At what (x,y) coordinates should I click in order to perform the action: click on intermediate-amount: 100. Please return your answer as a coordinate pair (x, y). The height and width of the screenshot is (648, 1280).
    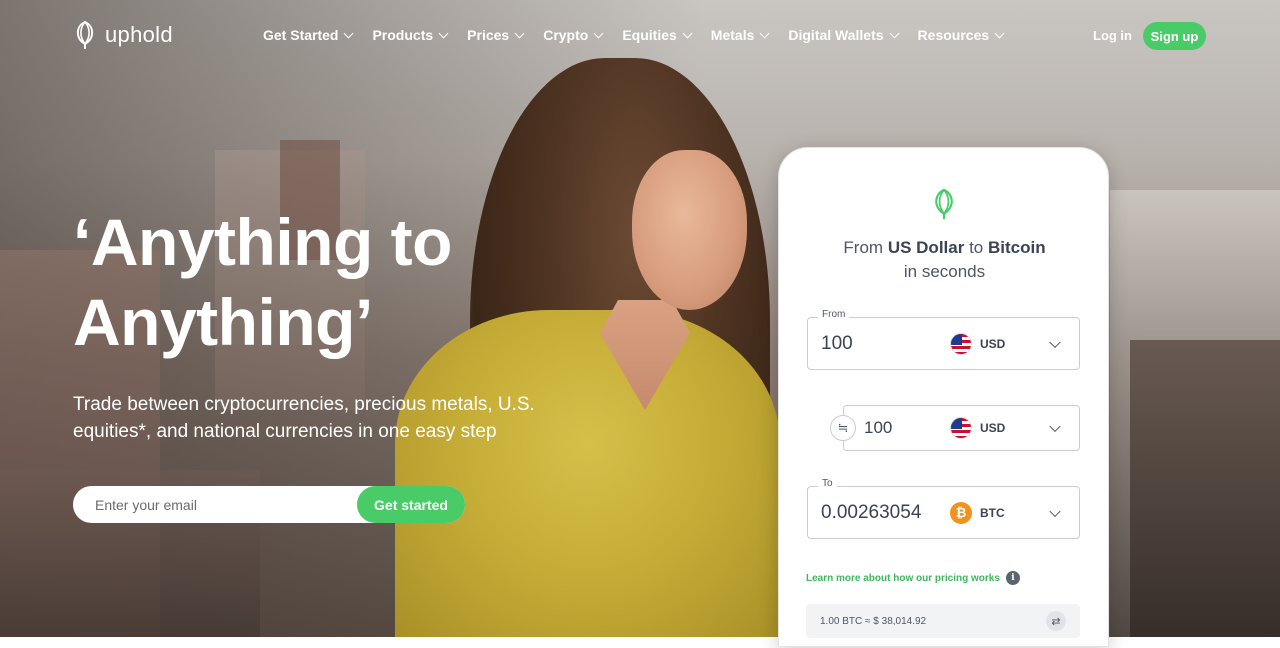
    Looking at the image, I should click on (878, 428).